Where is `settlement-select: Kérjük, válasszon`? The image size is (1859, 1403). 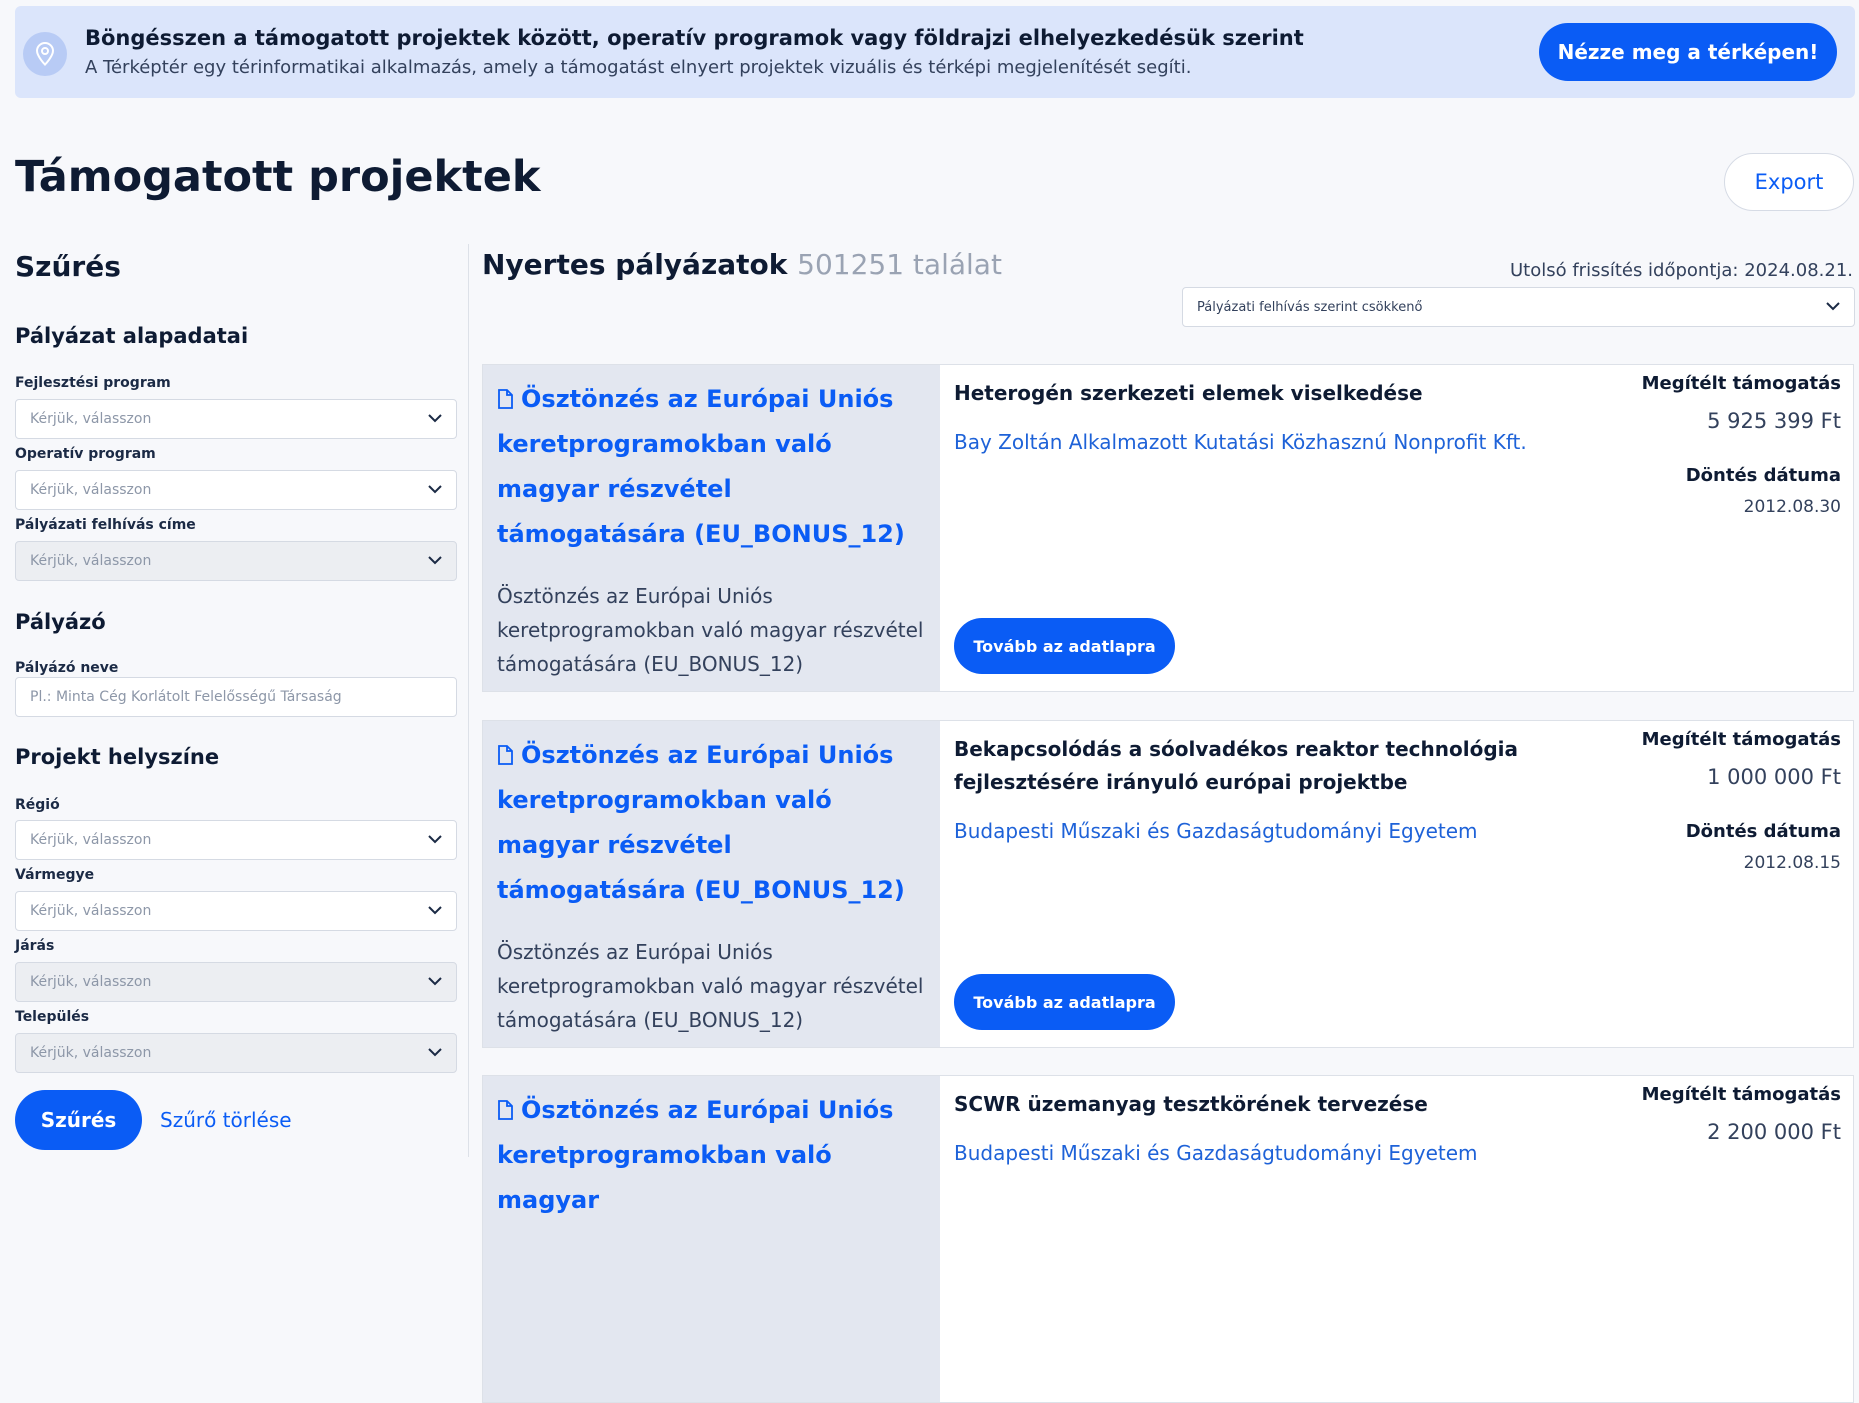 settlement-select: Kérjük, válasszon is located at coordinates (236, 1053).